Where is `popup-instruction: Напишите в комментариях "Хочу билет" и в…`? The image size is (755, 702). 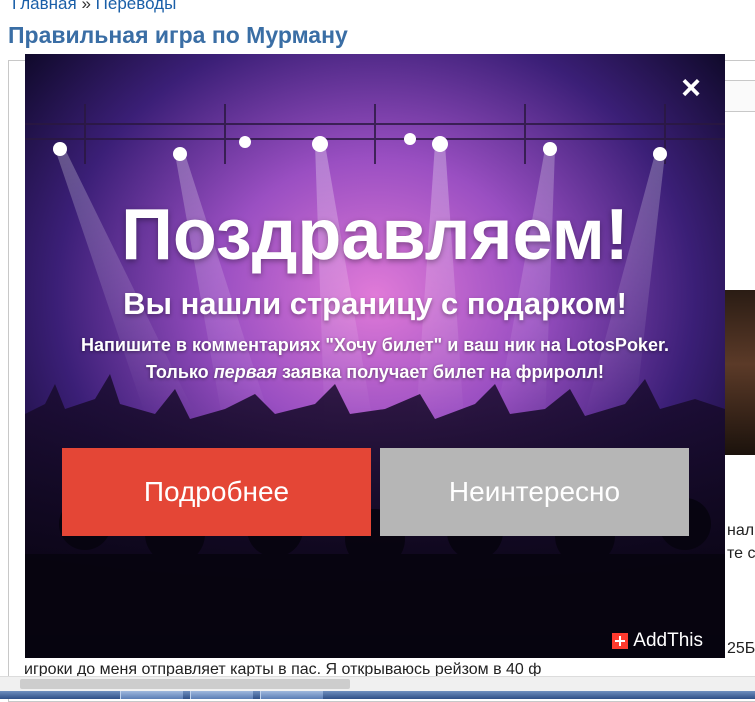
popup-instruction: Напишите в комментариях "Хочу билет" и в… is located at coordinates (375, 345).